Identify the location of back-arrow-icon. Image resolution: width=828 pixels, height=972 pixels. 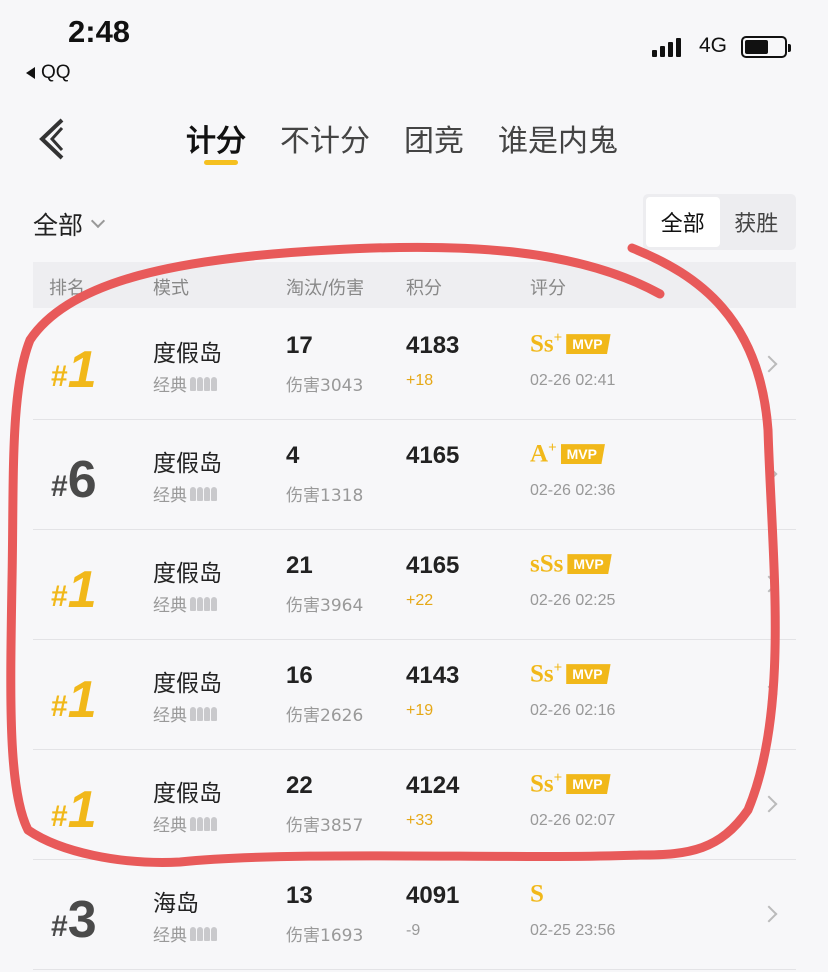
(56, 139).